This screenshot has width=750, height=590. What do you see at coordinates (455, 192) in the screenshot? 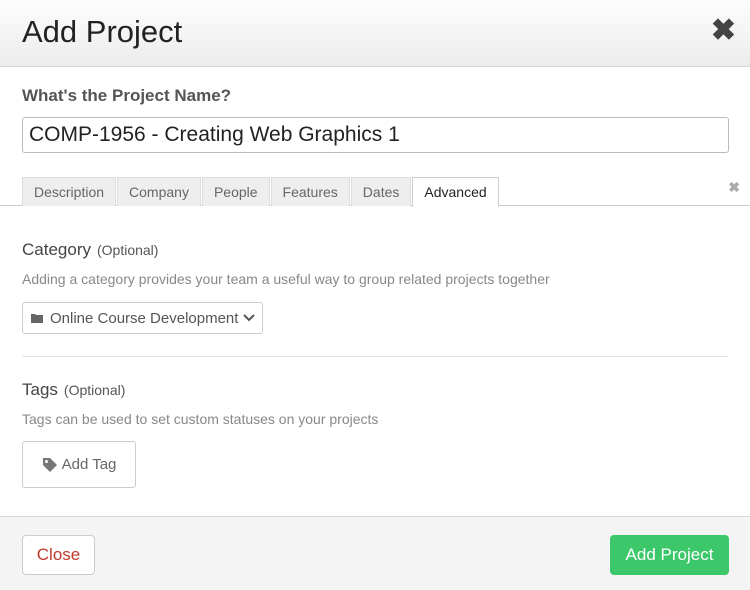
I see `tab-advanced: Advanced` at bounding box center [455, 192].